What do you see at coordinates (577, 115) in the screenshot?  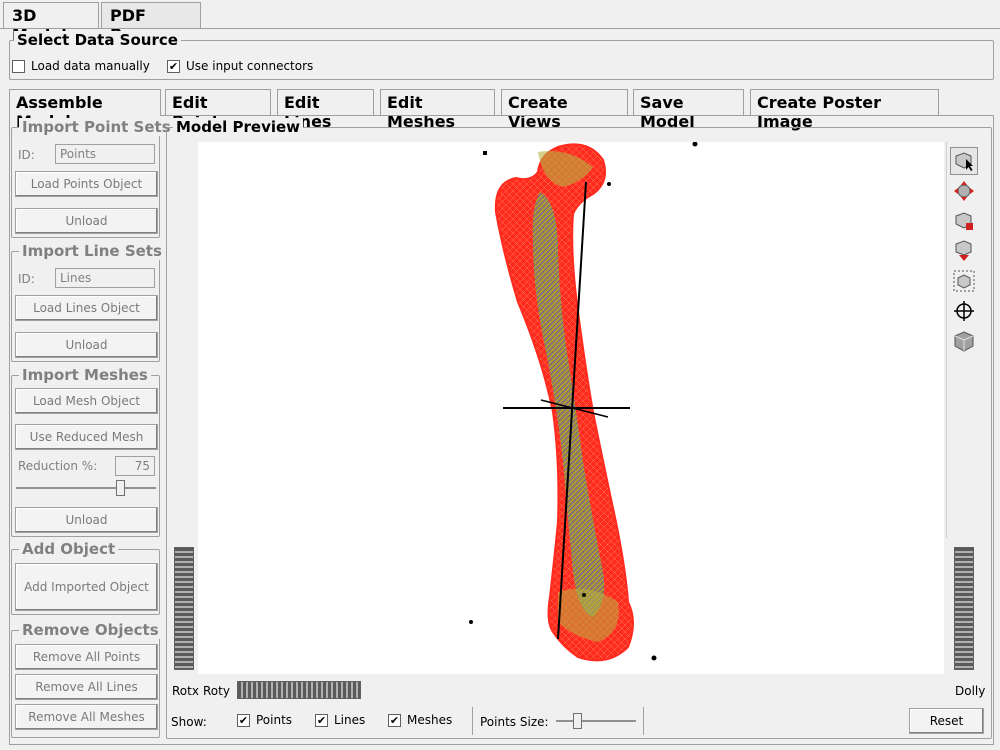 I see `sub-tab-line` at bounding box center [577, 115].